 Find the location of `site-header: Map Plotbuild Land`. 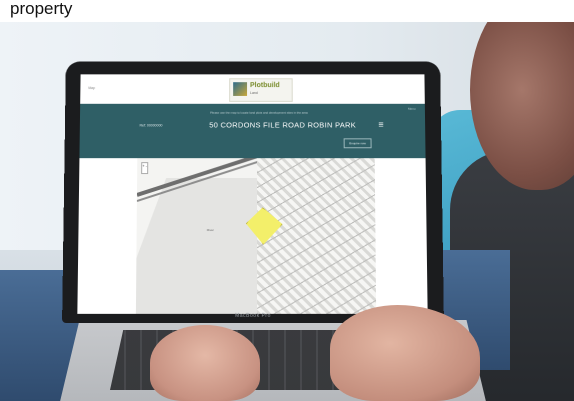

site-header: Map Plotbuild Land is located at coordinates (252, 89).